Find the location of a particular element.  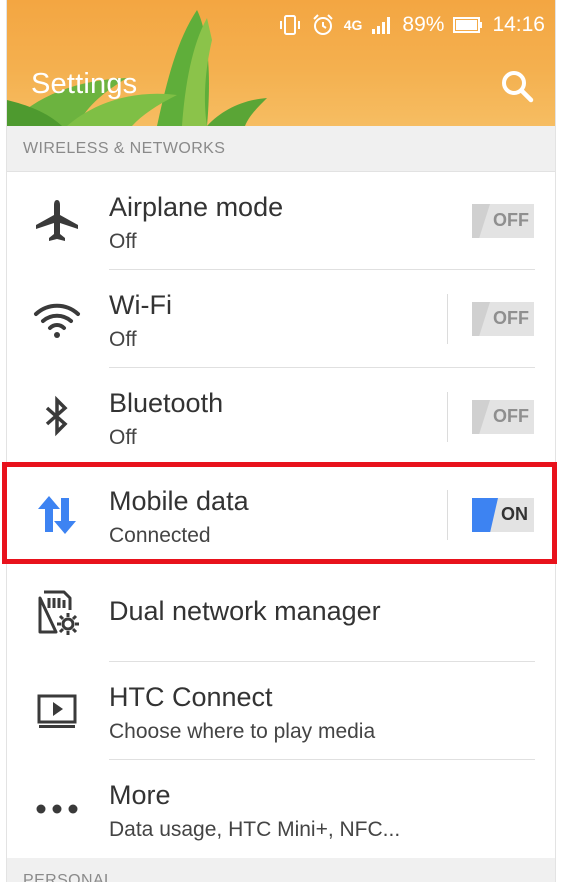

battery-icon is located at coordinates (468, 25).